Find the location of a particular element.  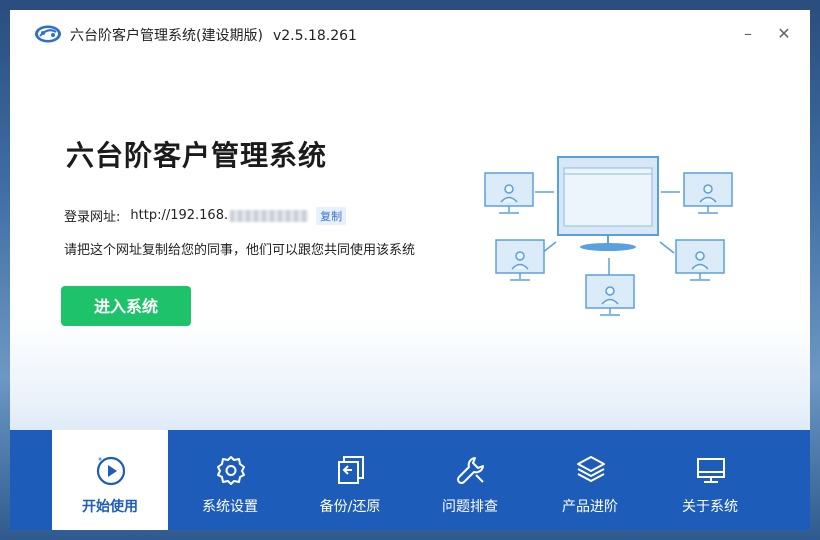

login-url-masked-part is located at coordinates (269, 215).